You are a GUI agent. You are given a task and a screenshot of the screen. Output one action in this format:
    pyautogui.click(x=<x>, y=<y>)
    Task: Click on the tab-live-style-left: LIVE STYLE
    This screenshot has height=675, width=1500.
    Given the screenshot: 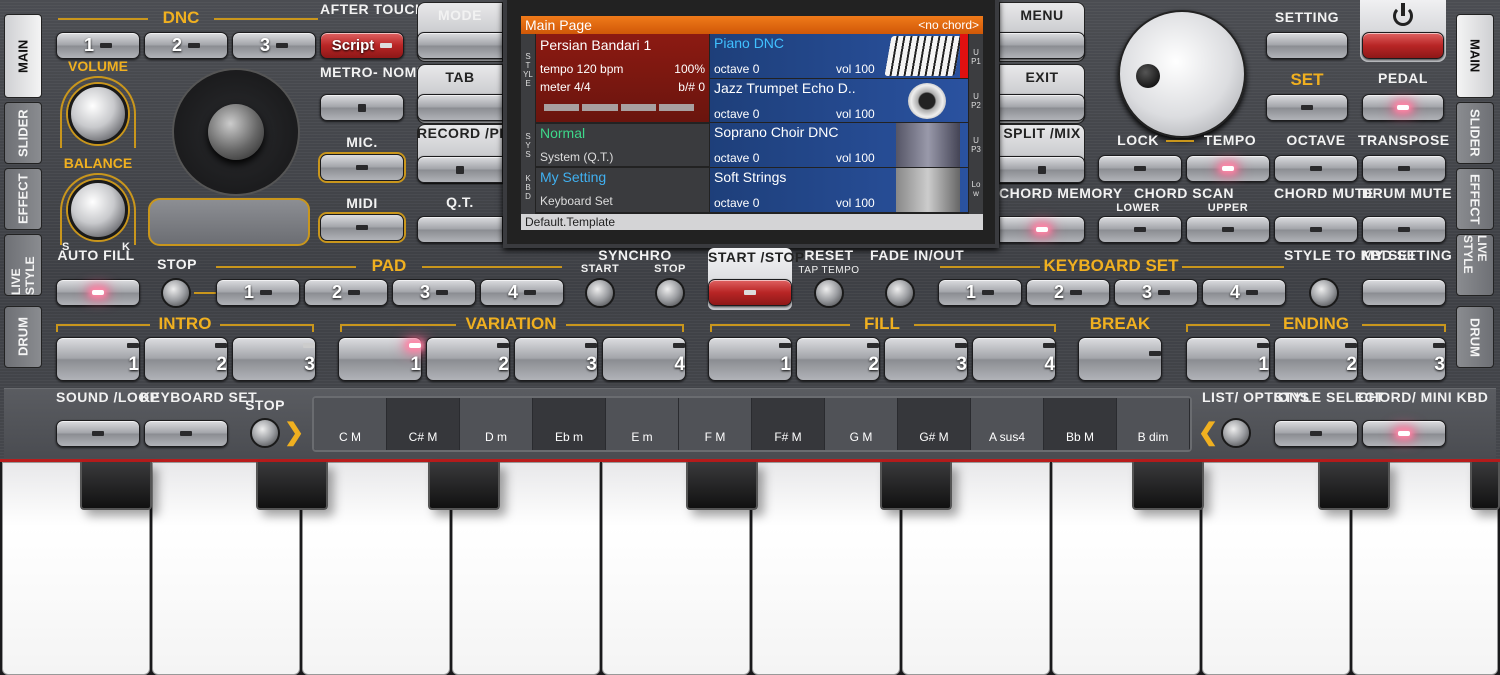 What is the action you would take?
    pyautogui.click(x=23, y=265)
    